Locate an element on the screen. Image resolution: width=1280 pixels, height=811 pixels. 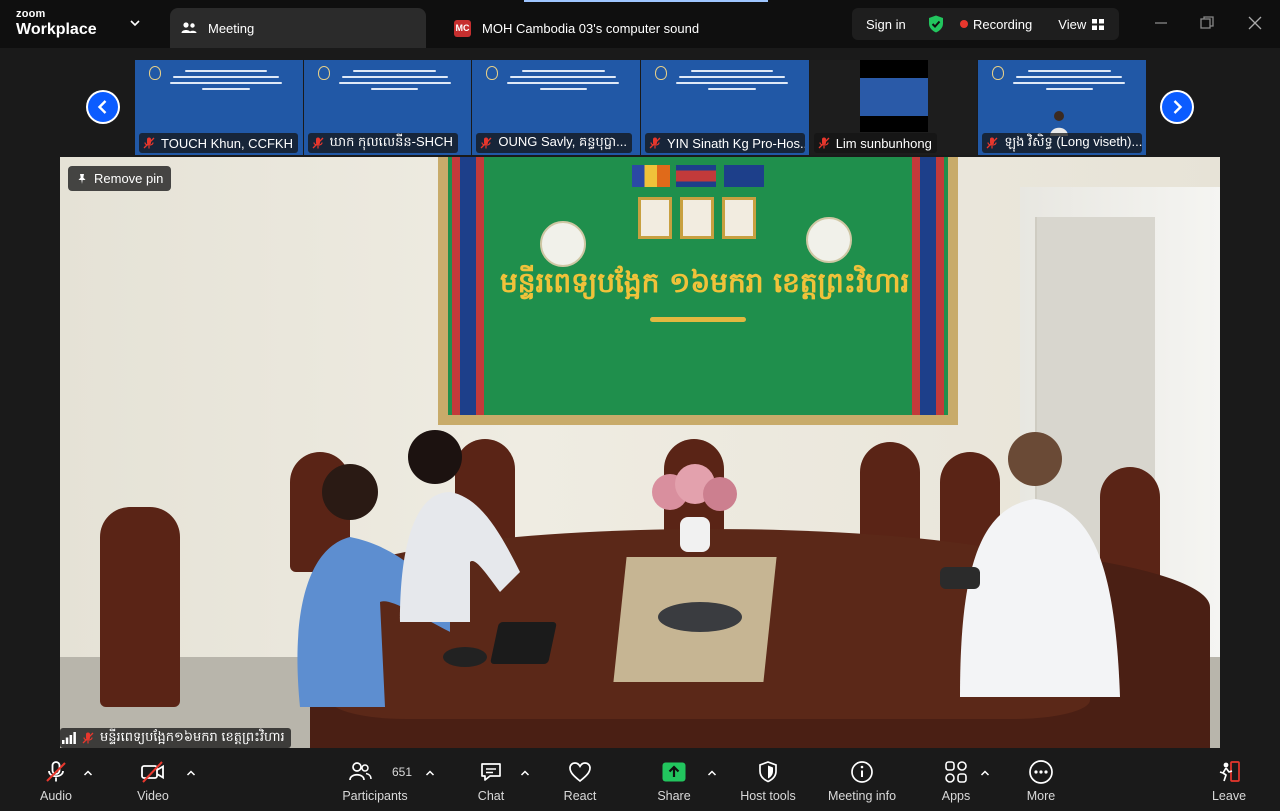
minimize-icon is located at coordinates (1161, 23).